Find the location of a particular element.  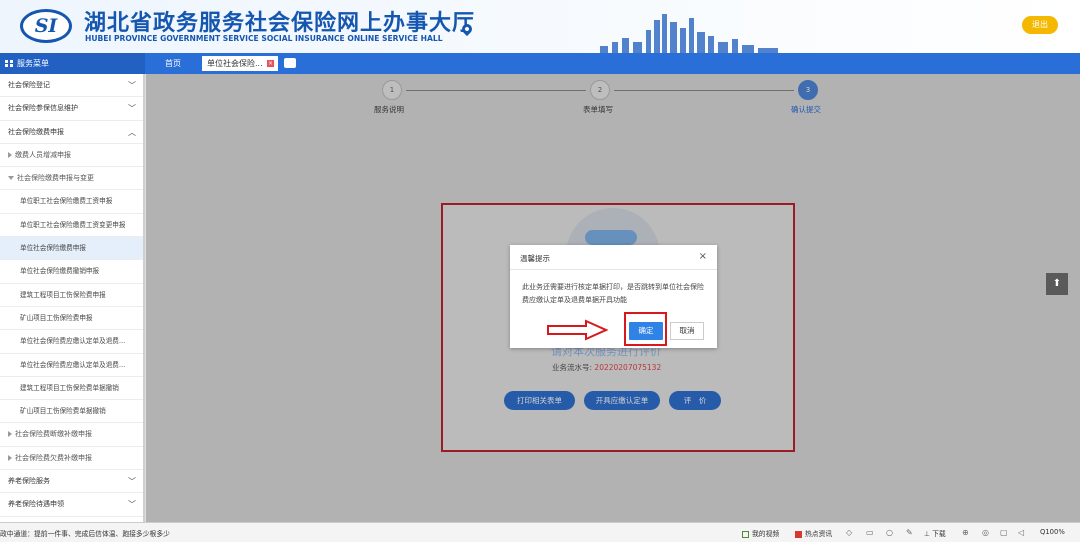

sidebar-item: 单位职工社会保险缴费工资变更申报 is located at coordinates (72, 226).